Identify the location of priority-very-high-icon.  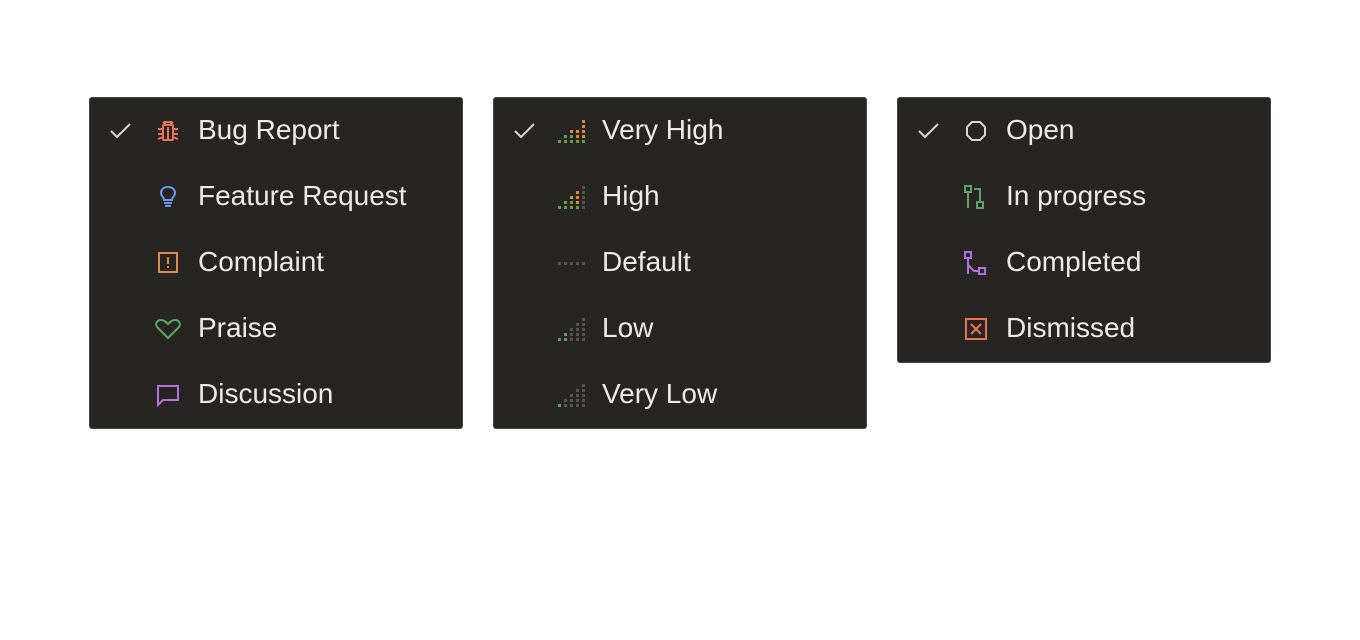
(572, 131).